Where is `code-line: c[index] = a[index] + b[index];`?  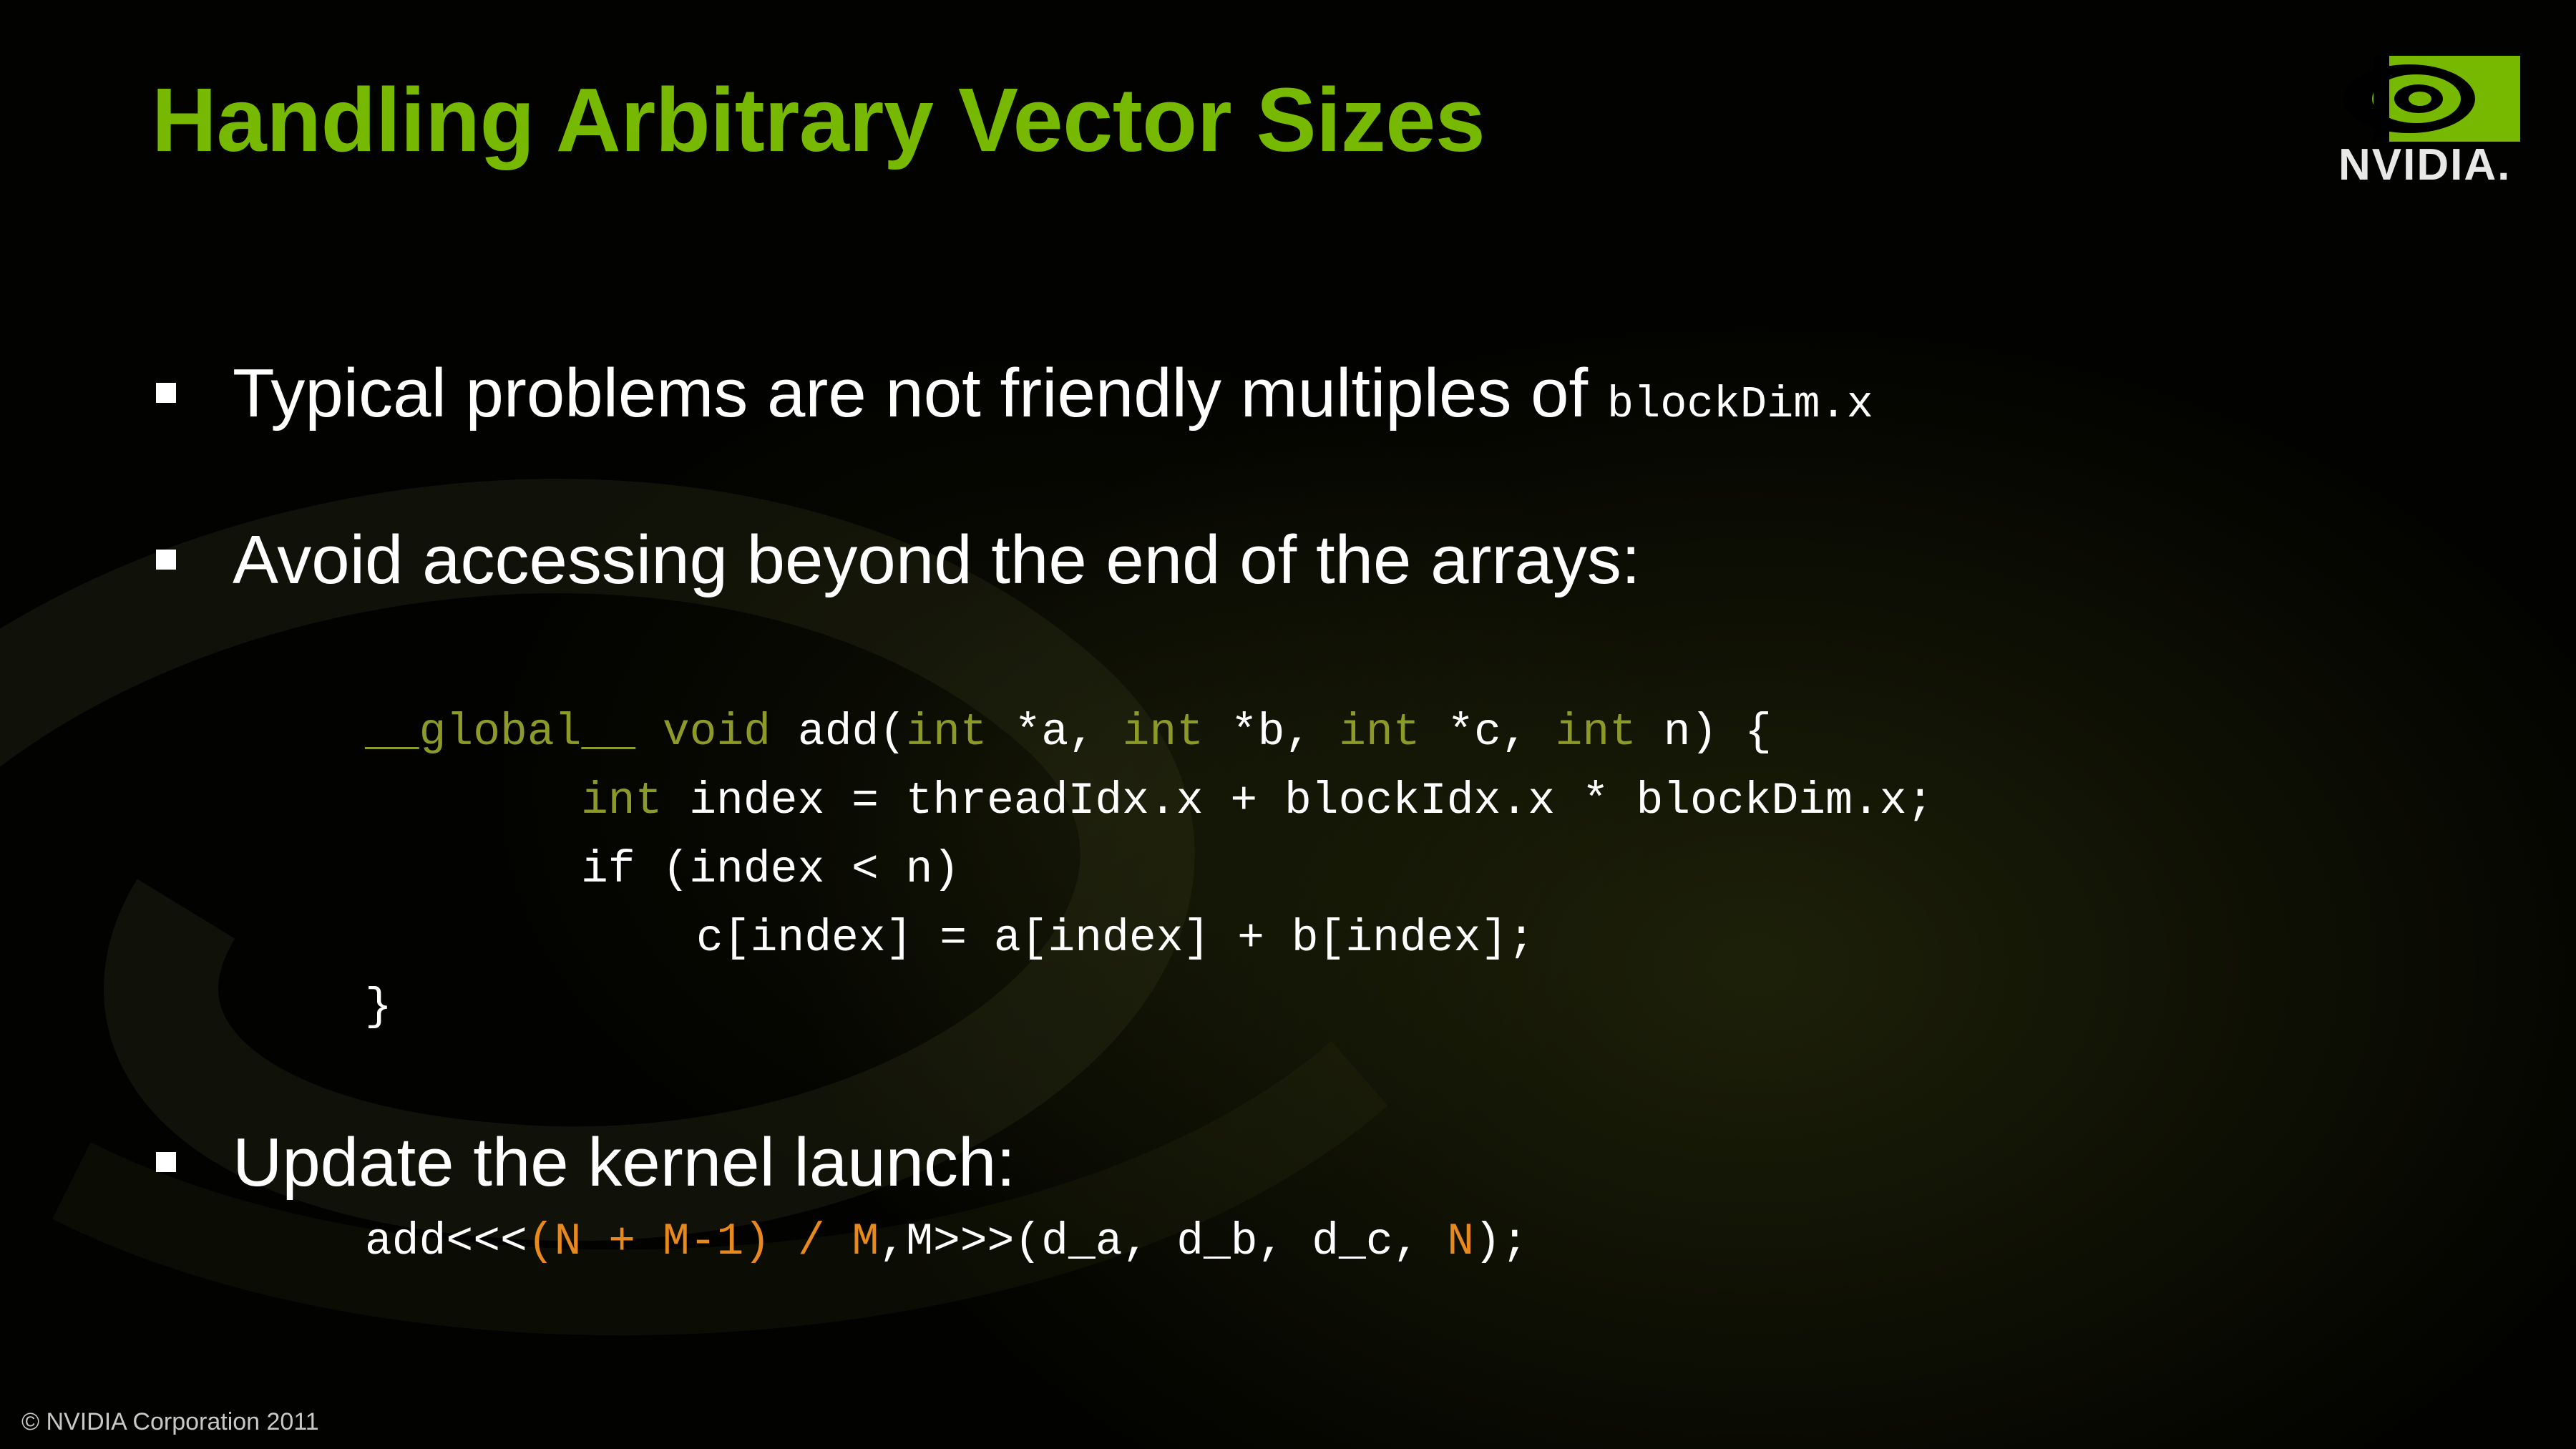
code-line: c[index] = a[index] + b[index]; is located at coordinates (1115, 938).